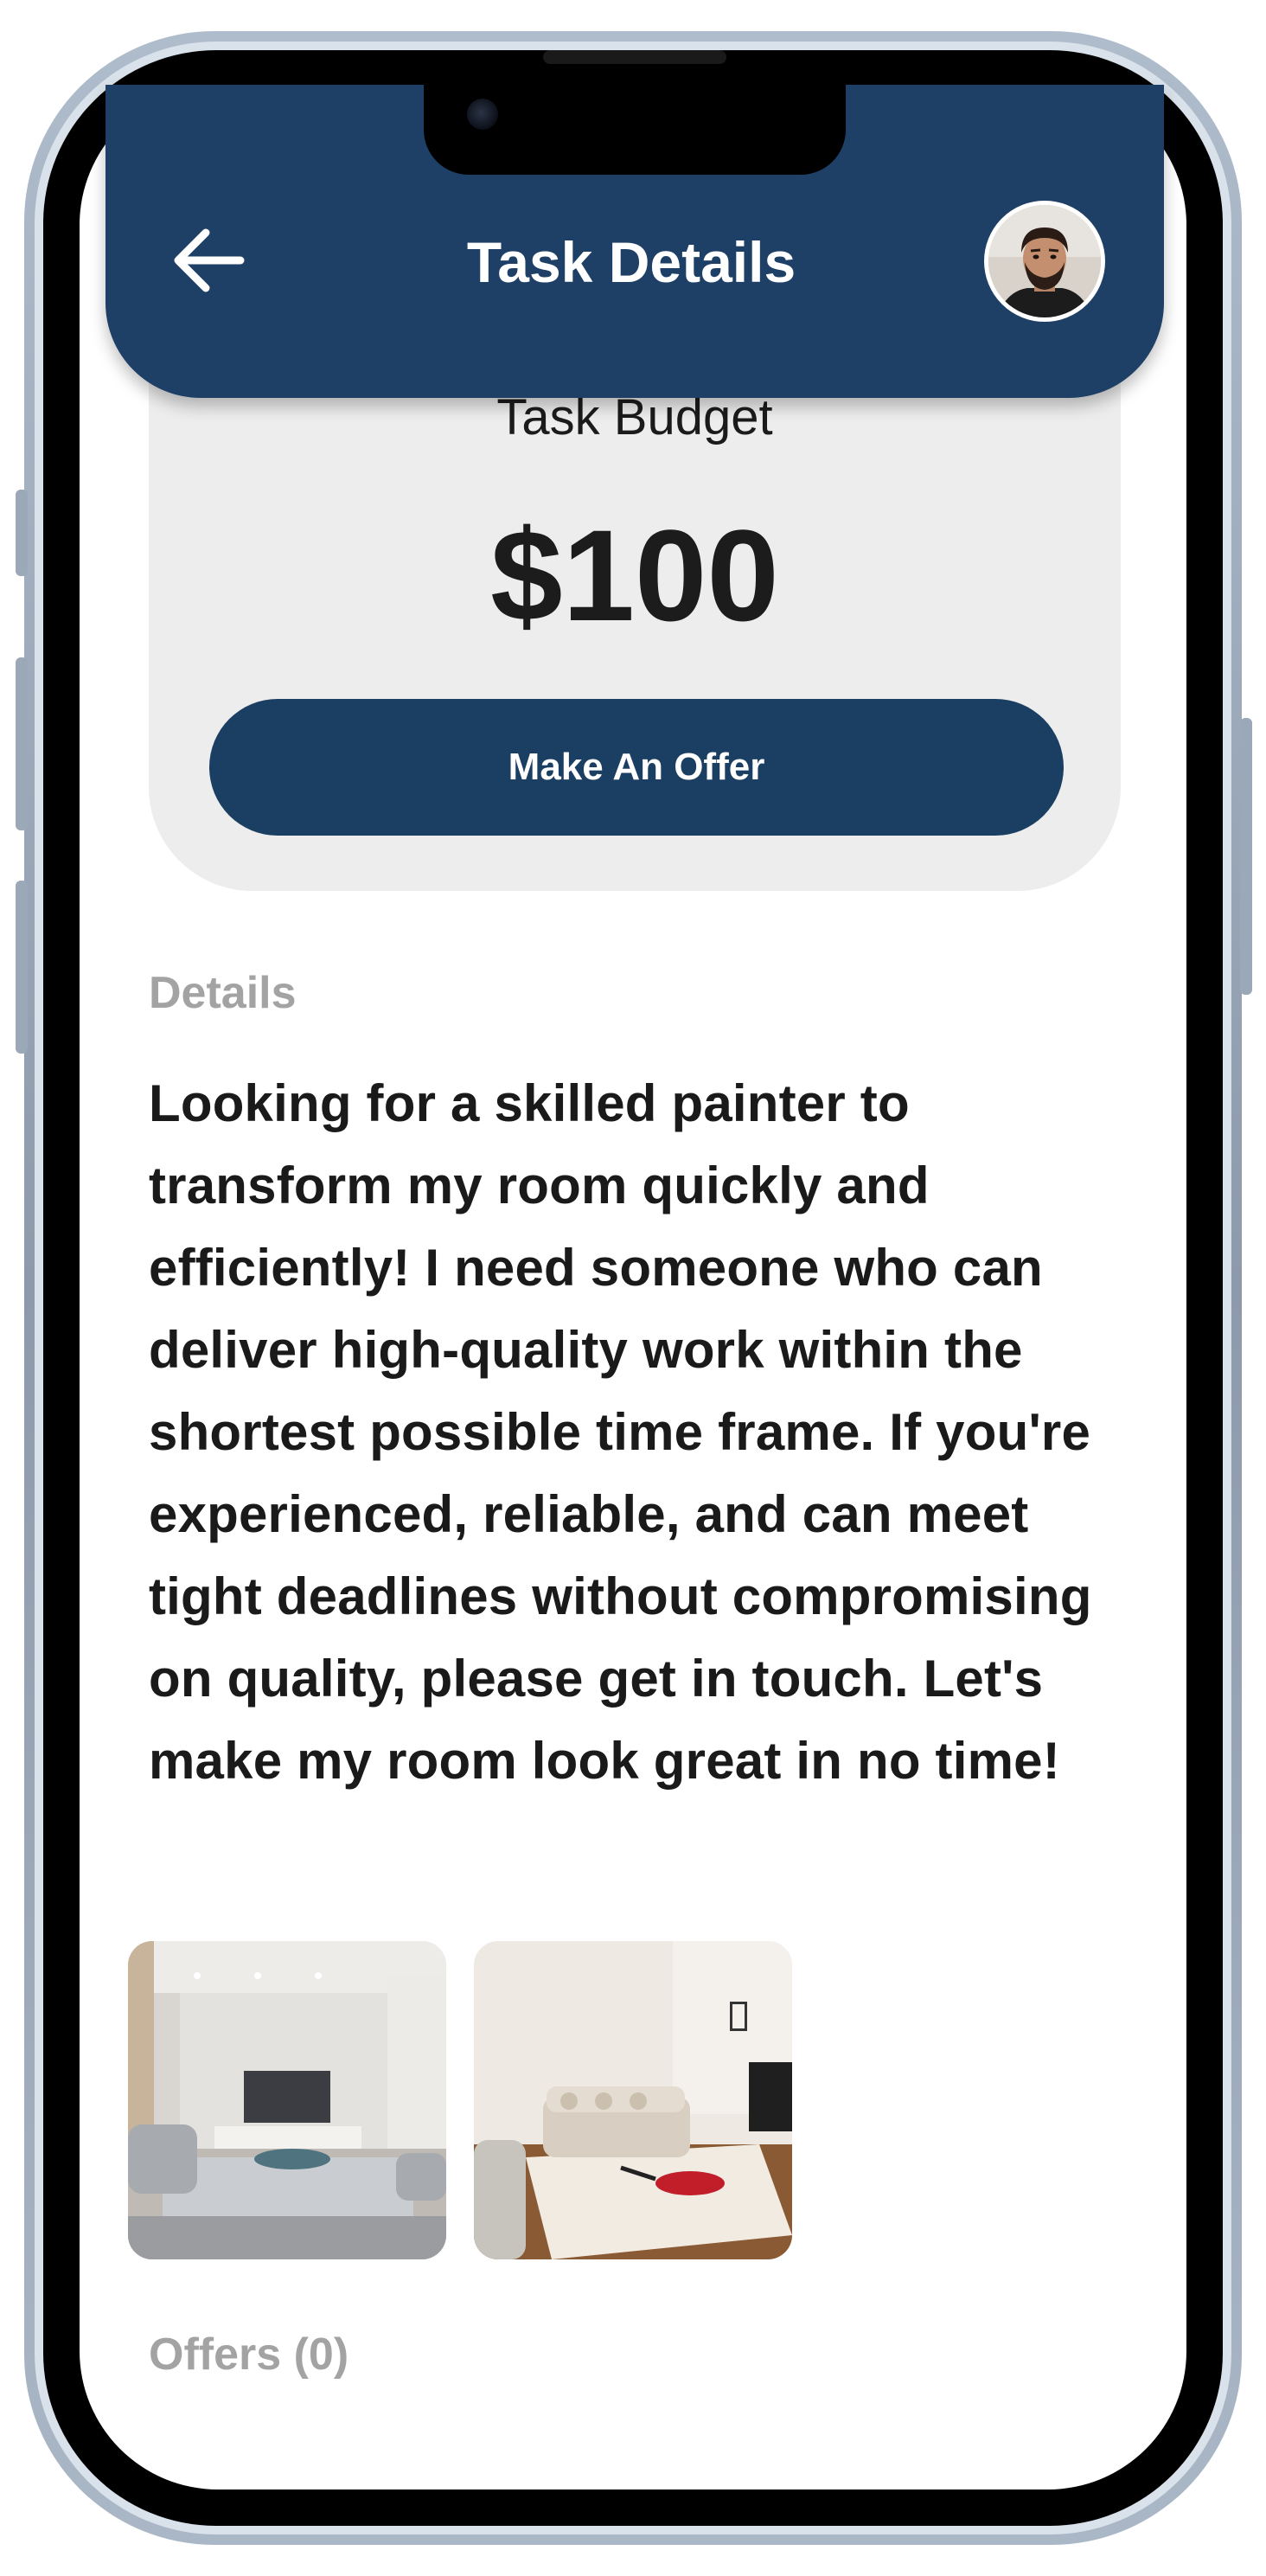 This screenshot has width=1266, height=2576. What do you see at coordinates (223, 993) in the screenshot?
I see `details-heading: Details` at bounding box center [223, 993].